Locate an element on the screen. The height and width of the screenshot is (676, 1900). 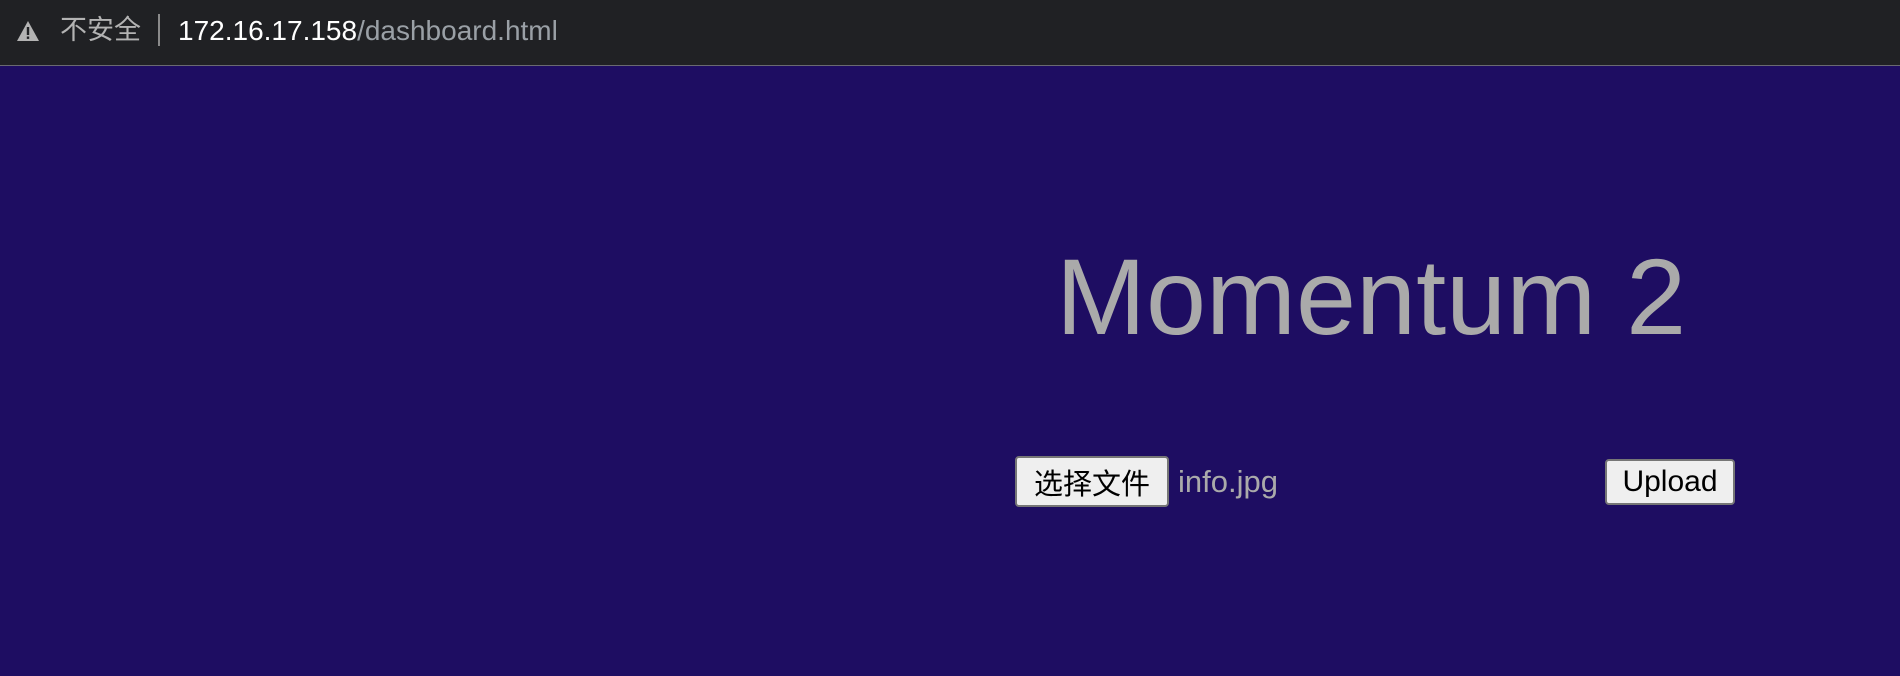
security-status-label: 不安全 is located at coordinates (100, 31).